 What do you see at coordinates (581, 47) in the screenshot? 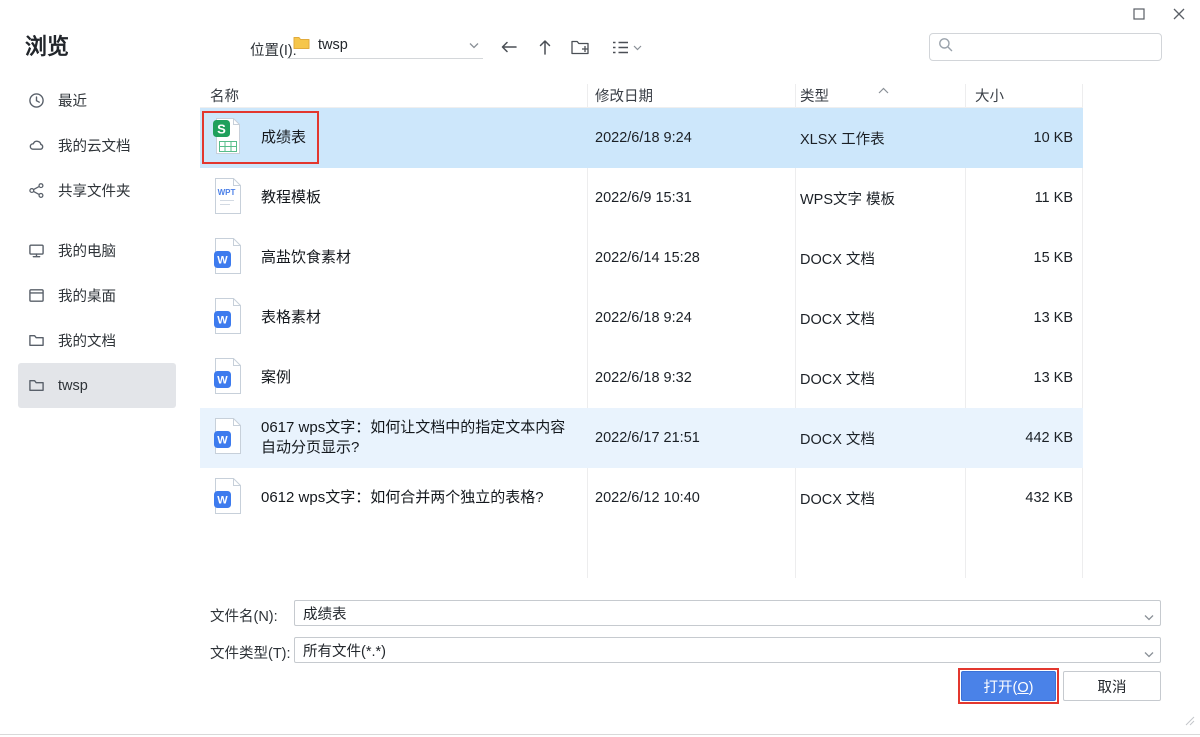
I see `new-folder-button` at bounding box center [581, 47].